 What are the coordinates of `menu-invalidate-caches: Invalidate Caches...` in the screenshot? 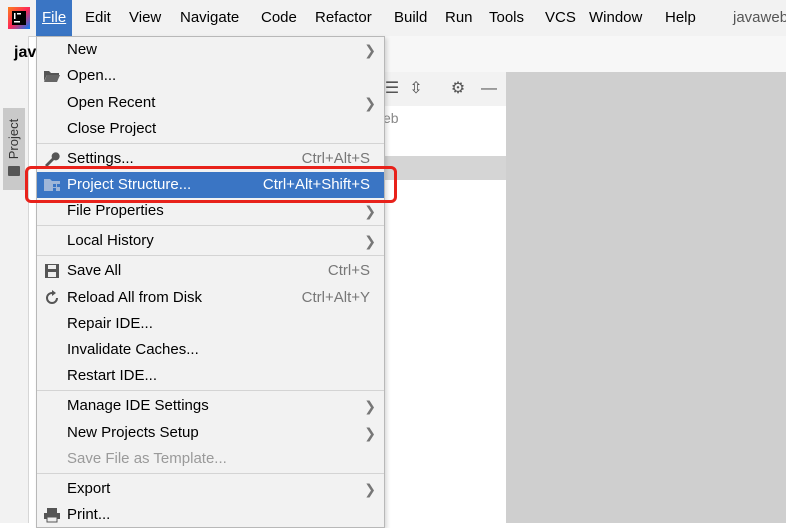 It's located at (210, 350).